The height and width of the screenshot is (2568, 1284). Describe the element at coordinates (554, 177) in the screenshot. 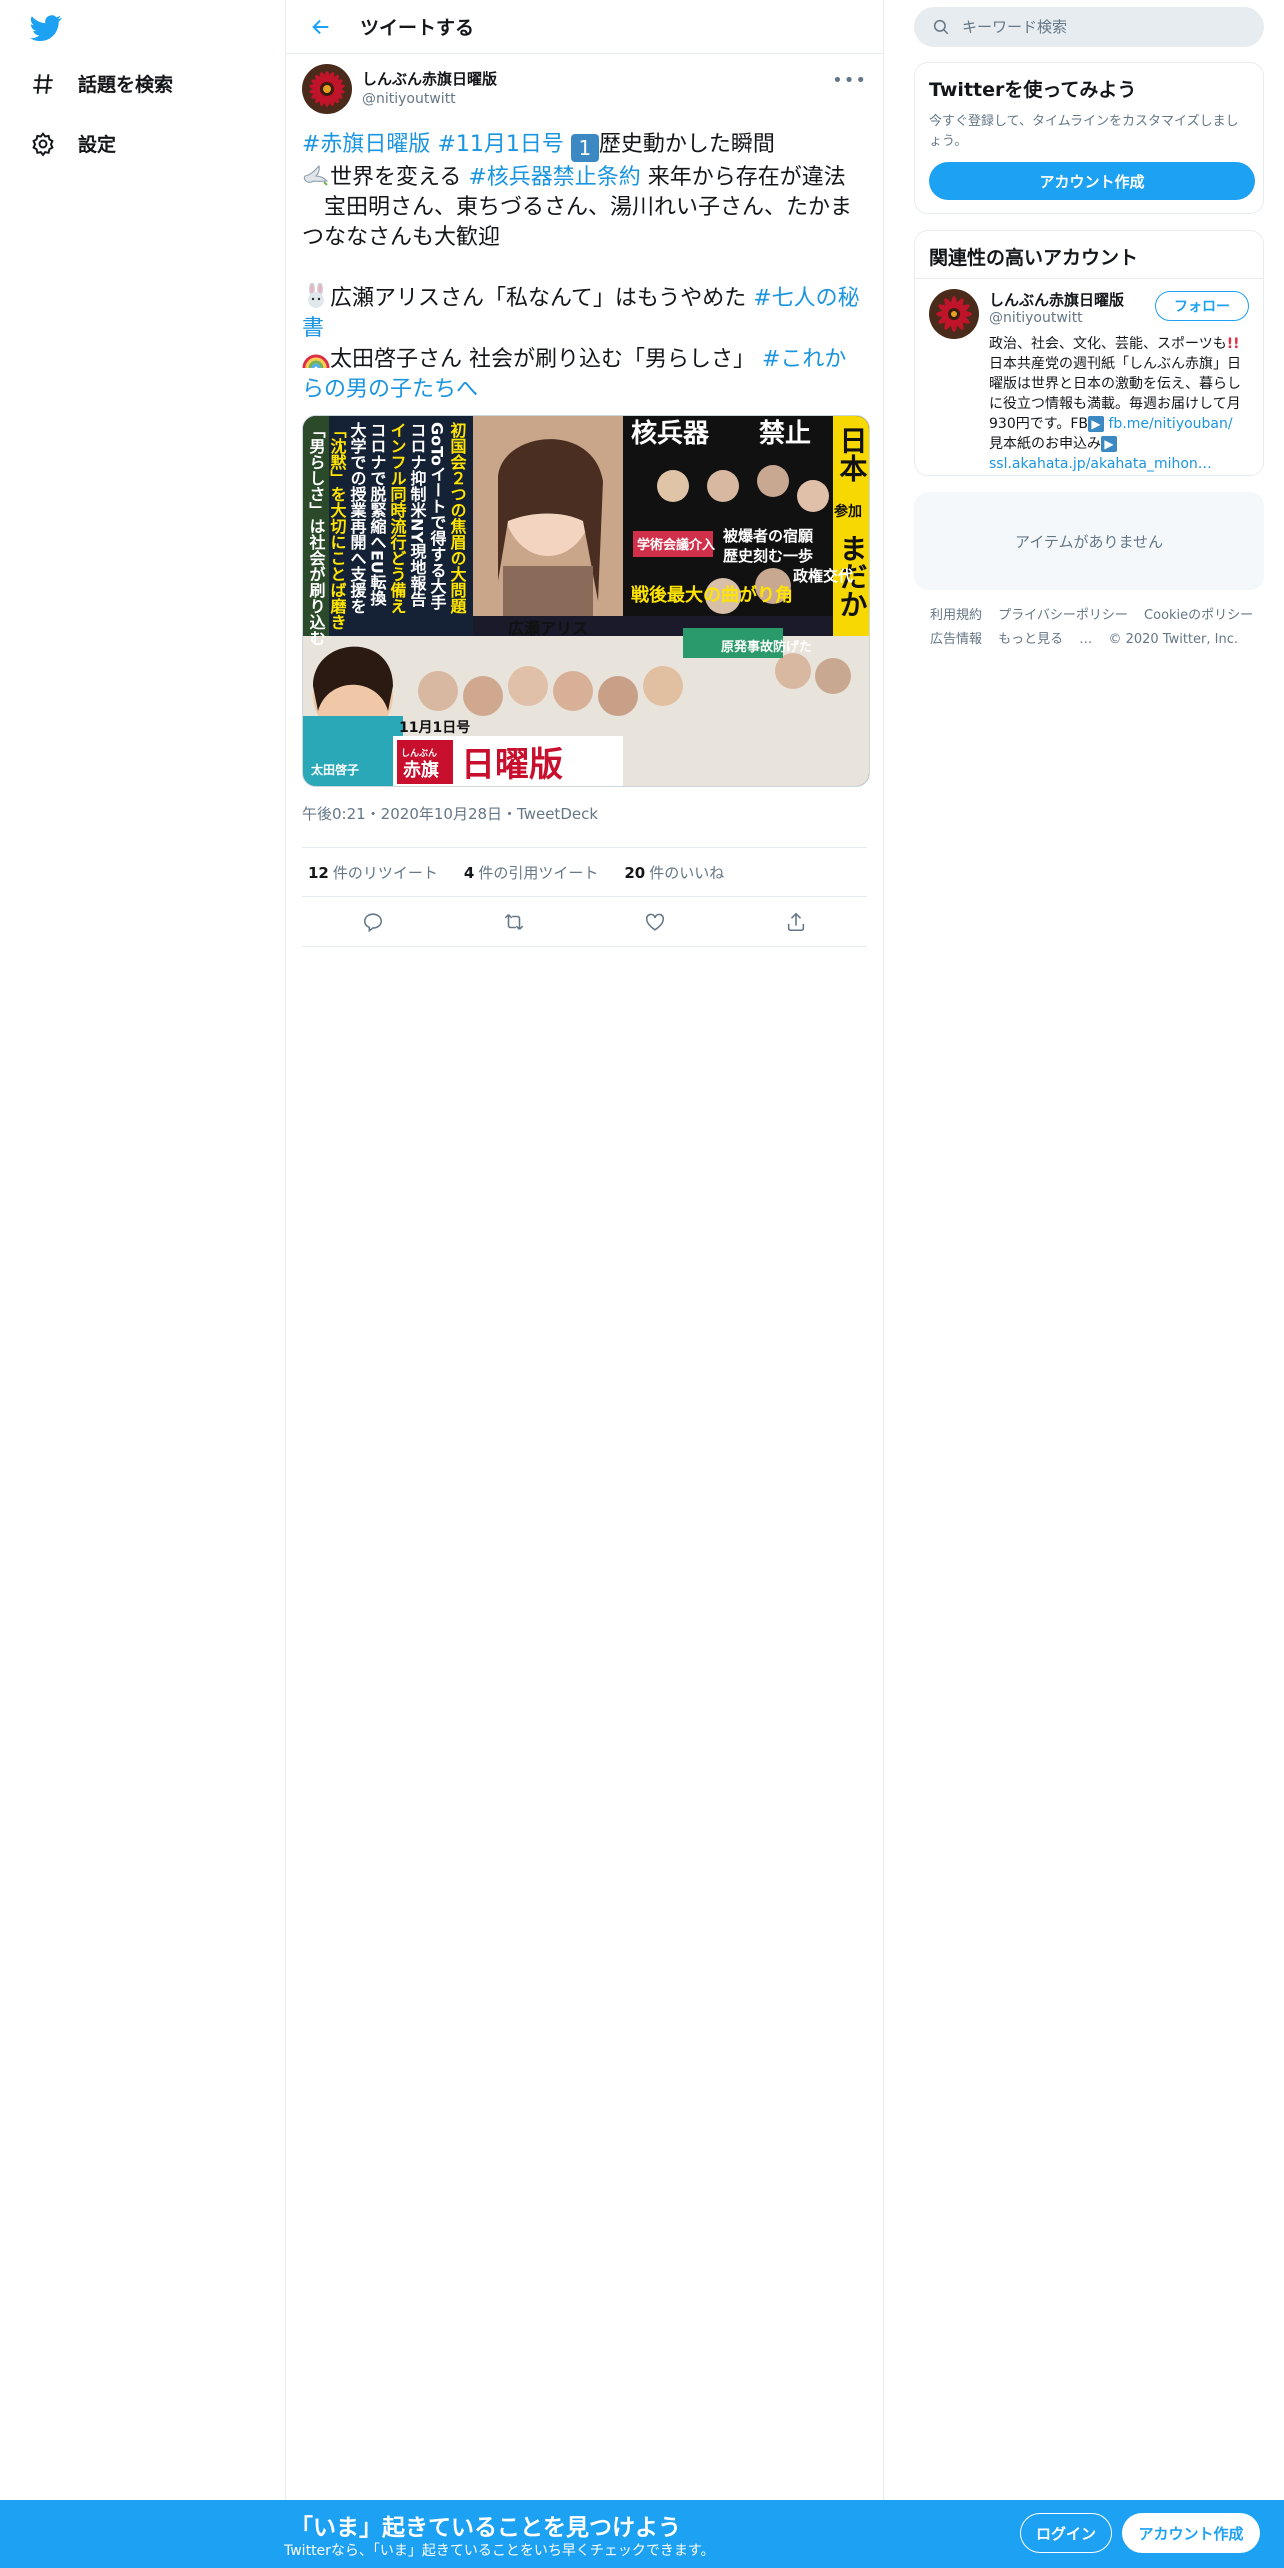

I see `hashtag-link: #核兵器禁止条約` at that location.